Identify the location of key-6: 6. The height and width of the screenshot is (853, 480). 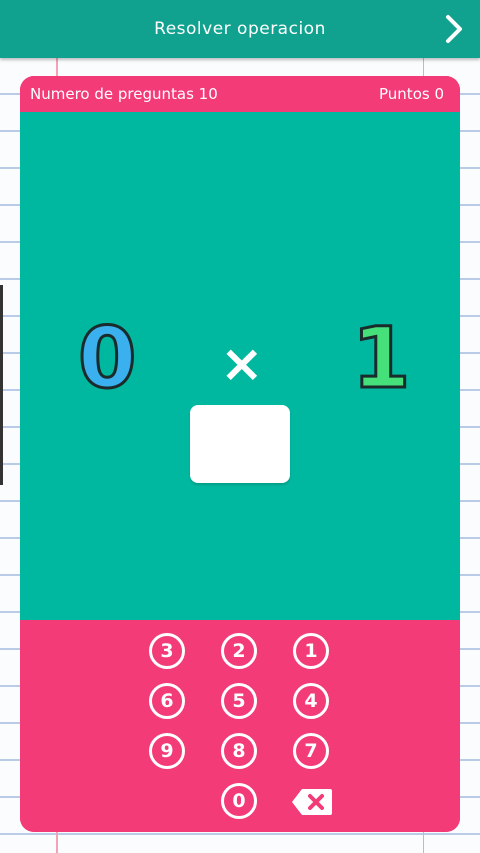
(167, 701).